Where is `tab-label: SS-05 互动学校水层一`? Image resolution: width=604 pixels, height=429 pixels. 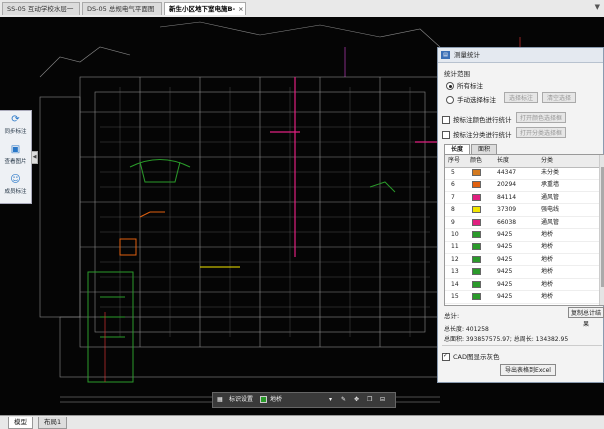 tab-label: SS-05 互动学校水层一 is located at coordinates (40, 9).